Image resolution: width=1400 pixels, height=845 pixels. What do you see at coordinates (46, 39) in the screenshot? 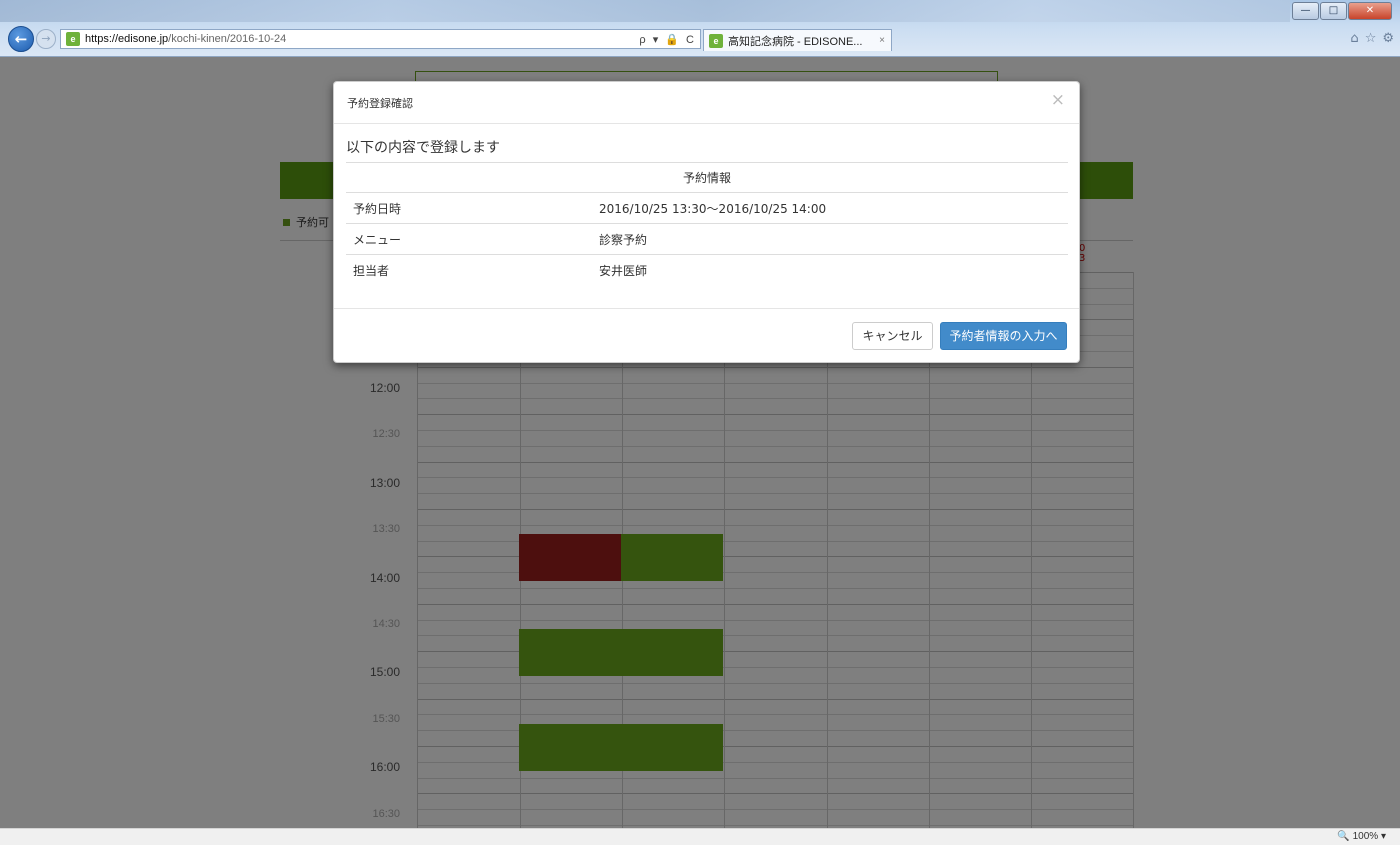
I see `forward-arrow-icon: →` at bounding box center [46, 39].